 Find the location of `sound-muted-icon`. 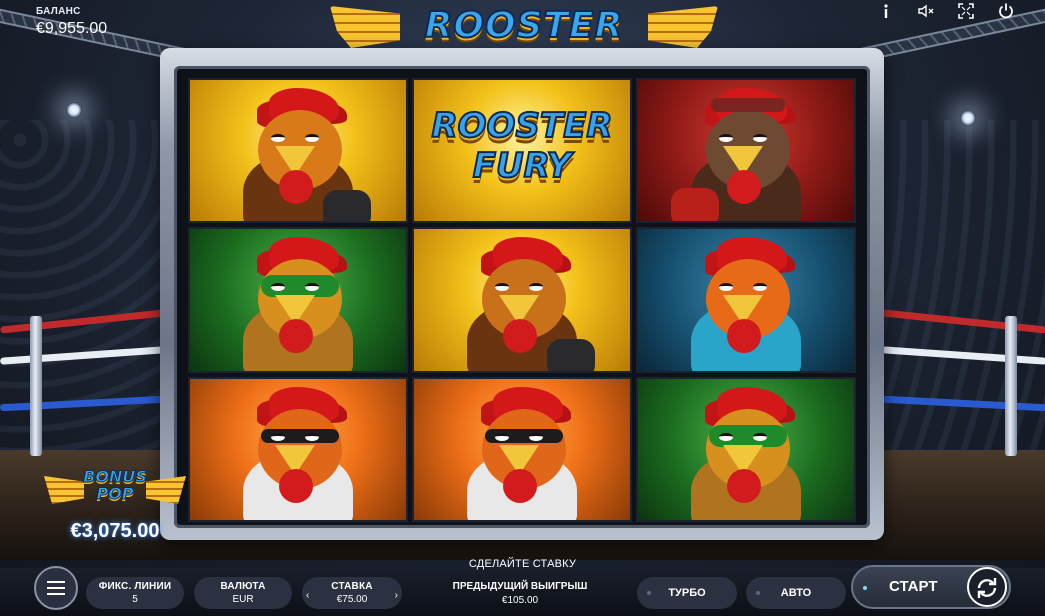

sound-muted-icon is located at coordinates (926, 11).